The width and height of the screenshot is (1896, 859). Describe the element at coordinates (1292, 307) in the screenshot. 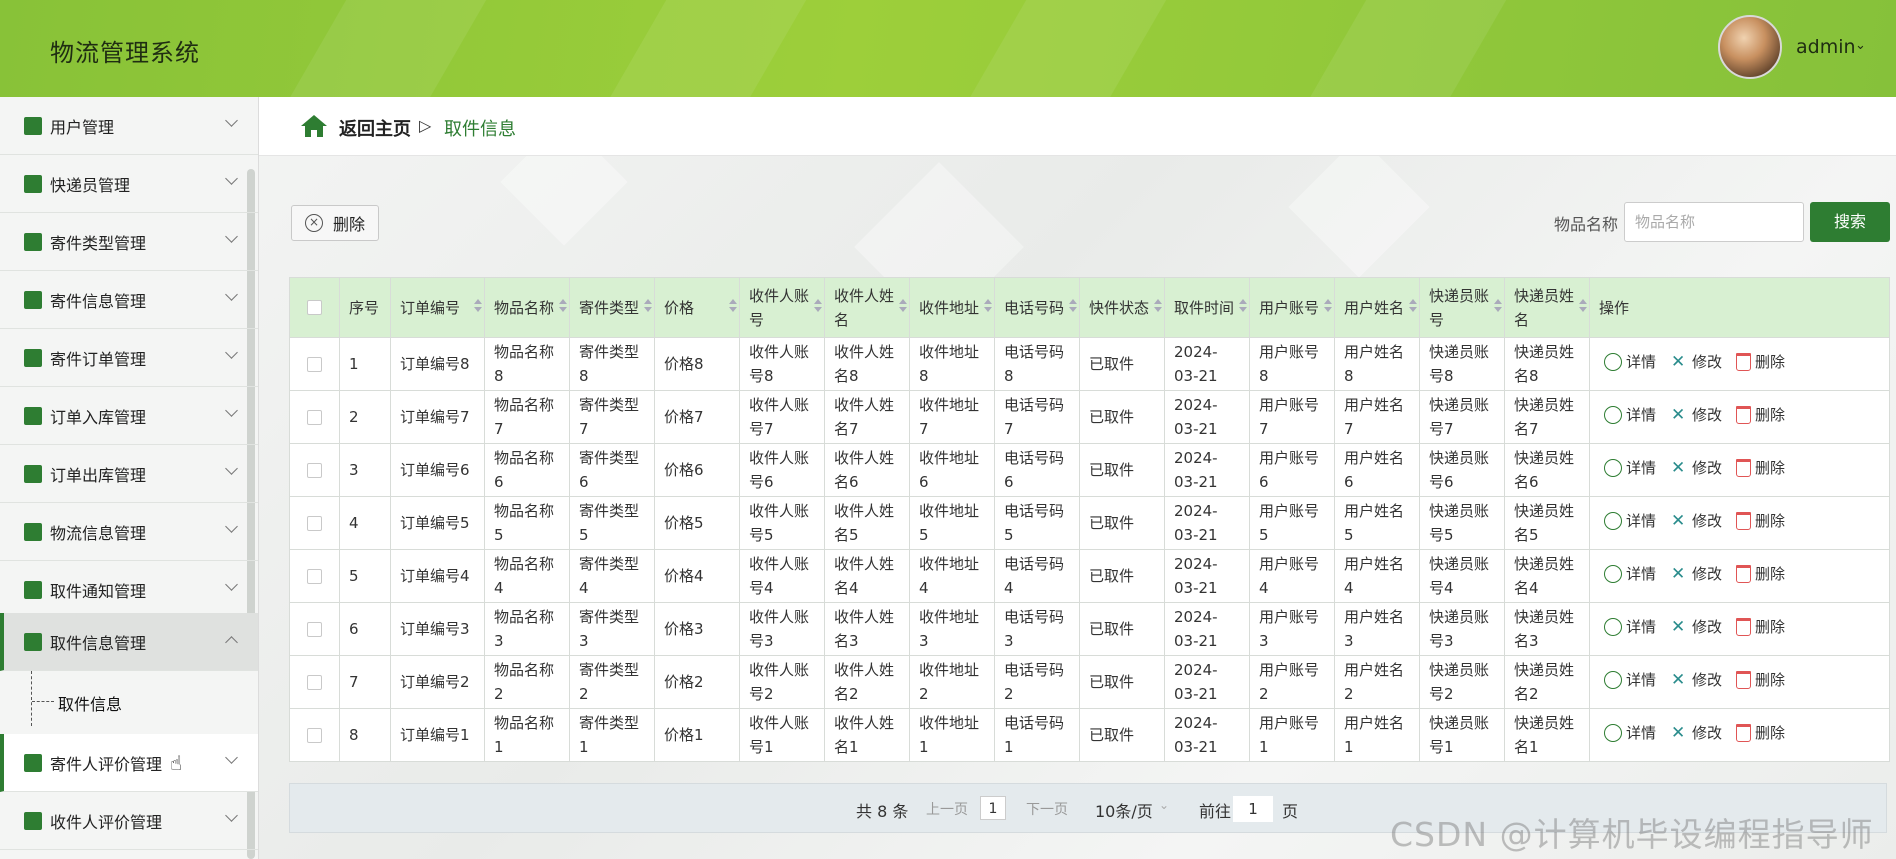

I see `col-header-user-account: 用户账号` at that location.